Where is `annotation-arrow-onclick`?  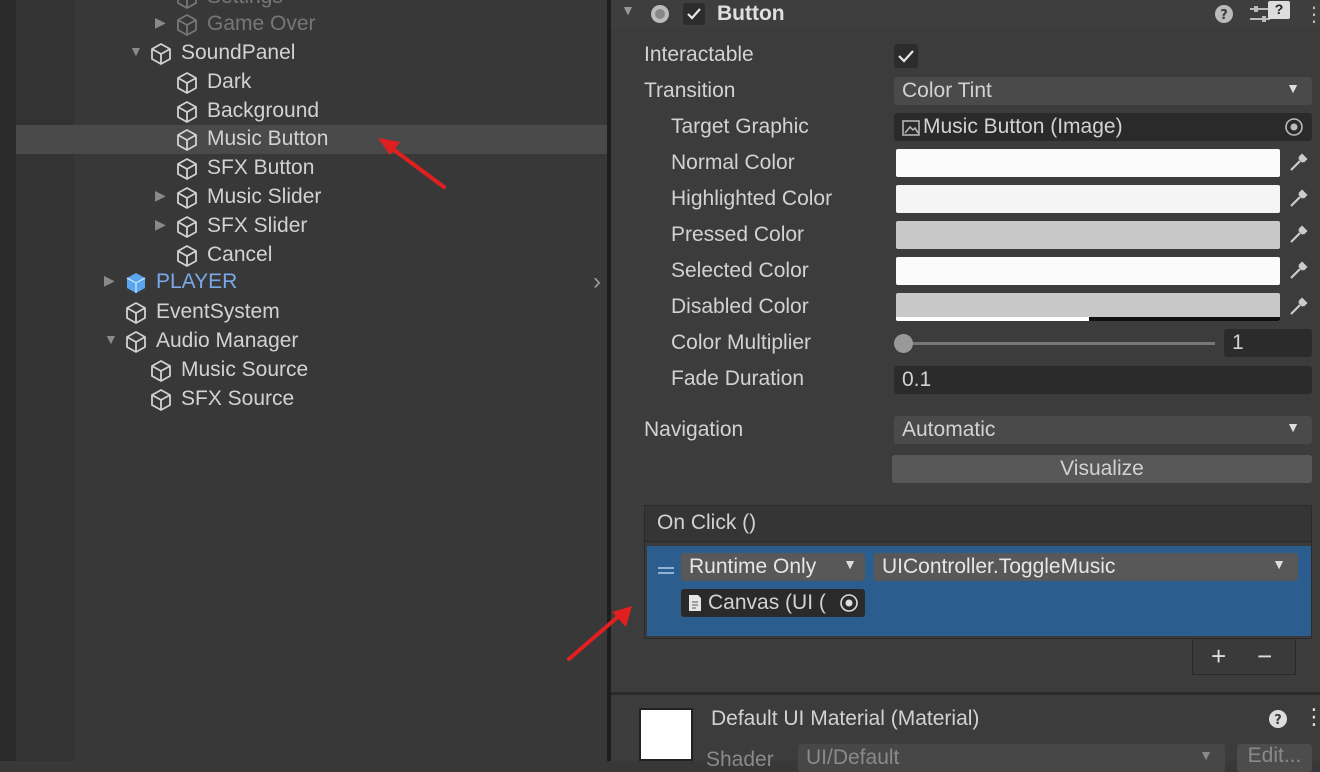 annotation-arrow-onclick is located at coordinates (599, 633).